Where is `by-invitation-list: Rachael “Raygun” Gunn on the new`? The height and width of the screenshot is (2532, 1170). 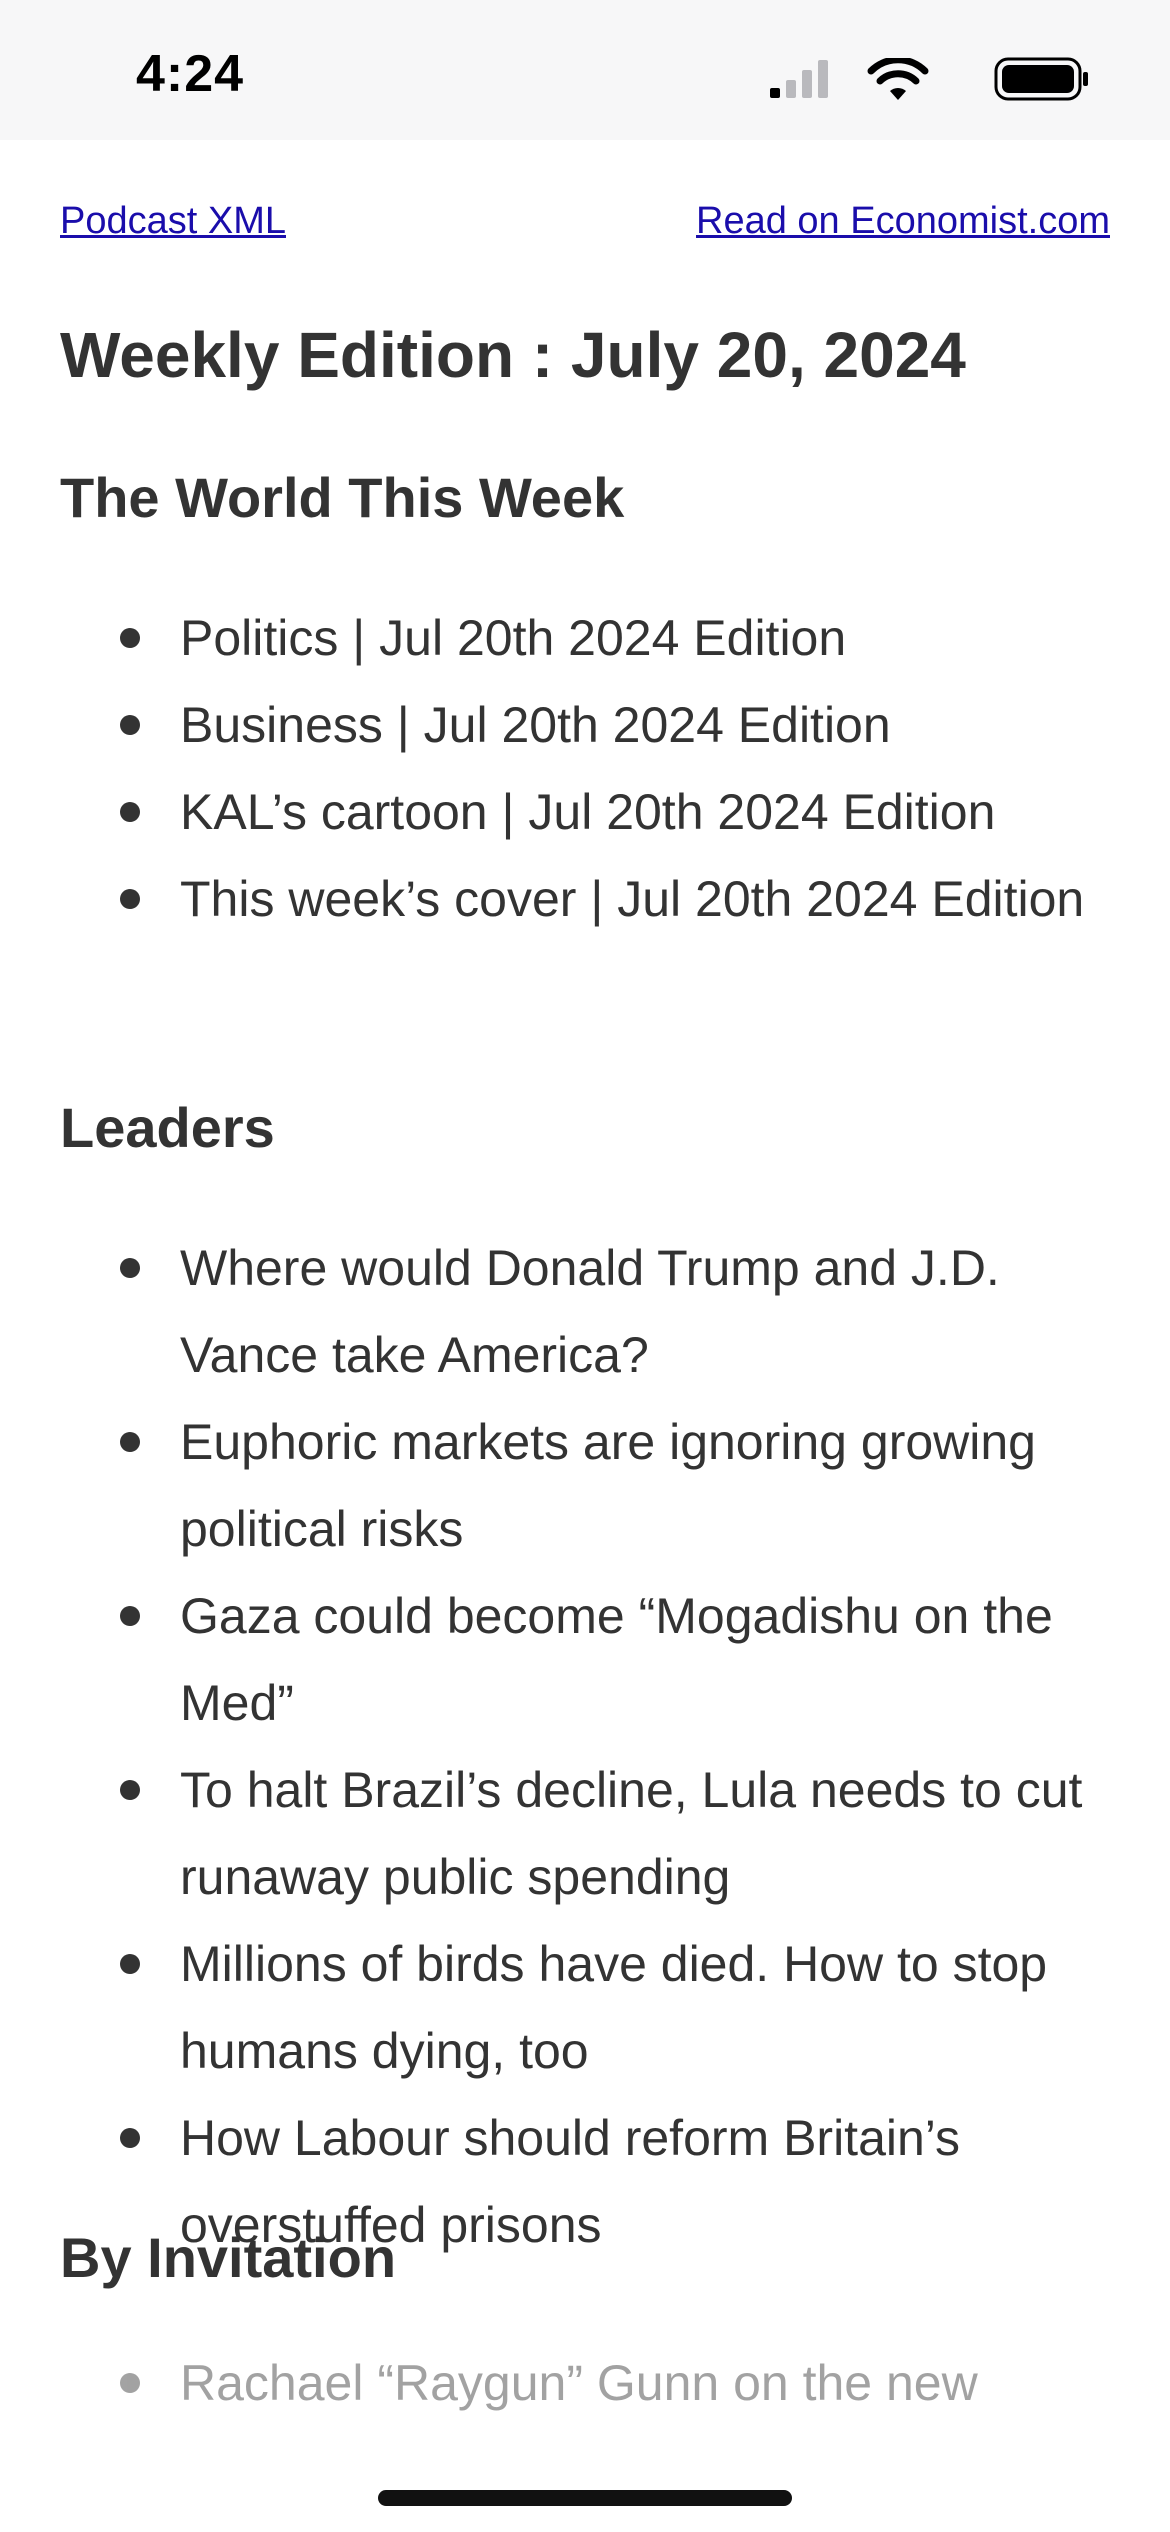
by-invitation-list: Rachael “Raygun” Gunn on the new is located at coordinates (585, 2383).